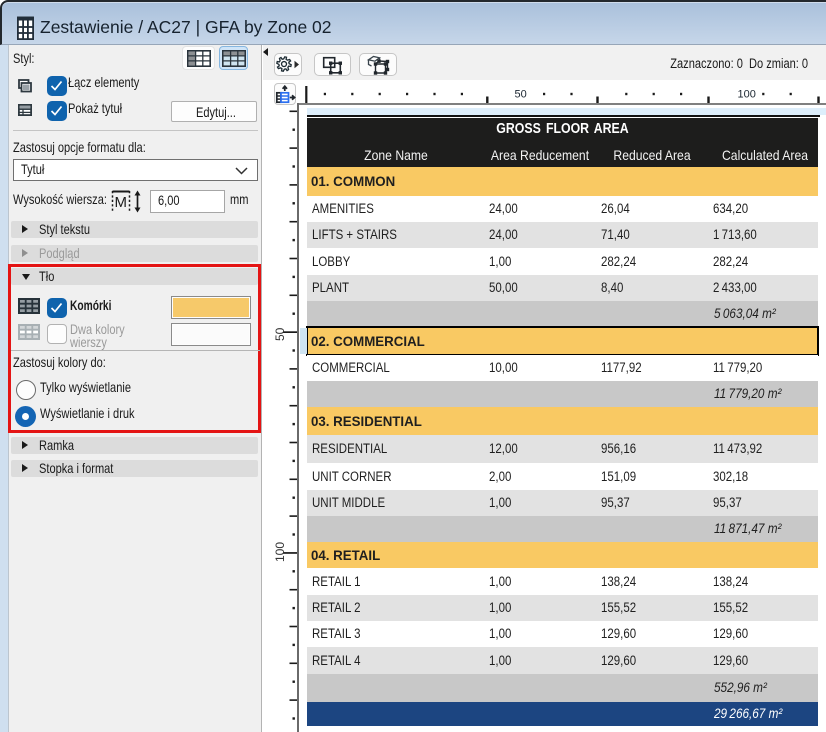 This screenshot has width=826, height=732. Describe the element at coordinates (121, 202) in the screenshot. I see `svg-text: M` at that location.